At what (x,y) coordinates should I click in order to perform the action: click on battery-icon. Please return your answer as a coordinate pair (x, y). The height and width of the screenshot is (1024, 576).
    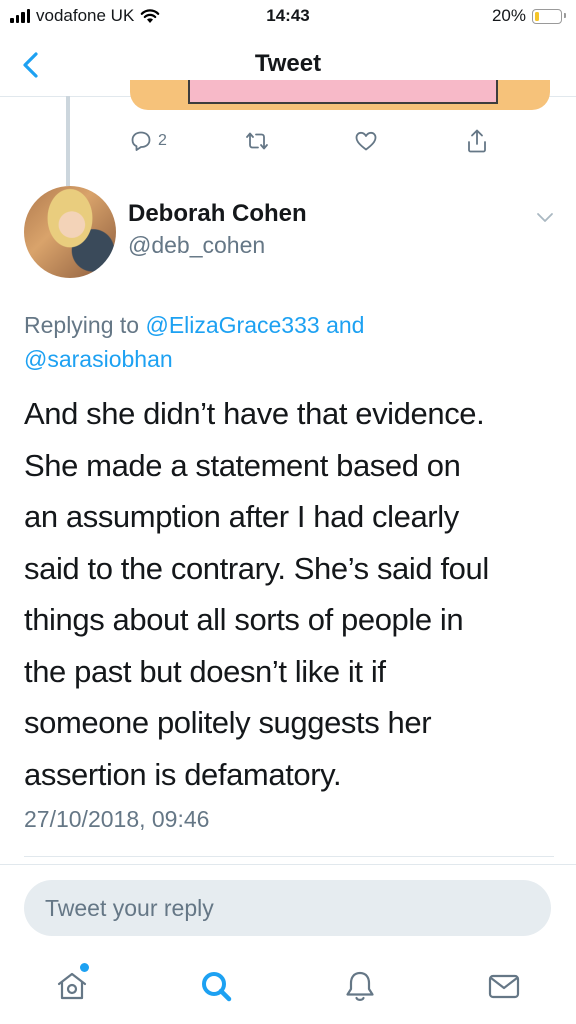
    Looking at the image, I should click on (549, 16).